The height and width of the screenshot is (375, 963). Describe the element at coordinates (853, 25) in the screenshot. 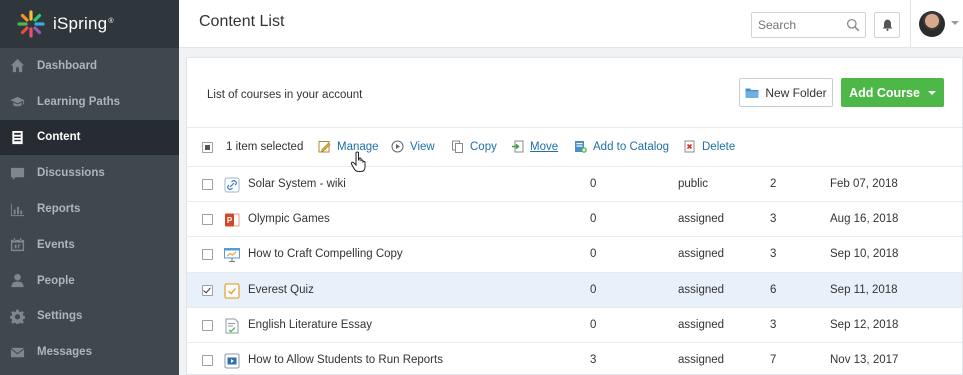

I see `search-icon` at that location.